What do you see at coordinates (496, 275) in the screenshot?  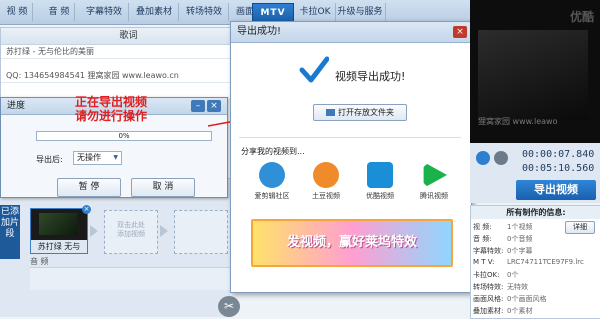 I see `info-row: 卡拉OK: 0个` at bounding box center [496, 275].